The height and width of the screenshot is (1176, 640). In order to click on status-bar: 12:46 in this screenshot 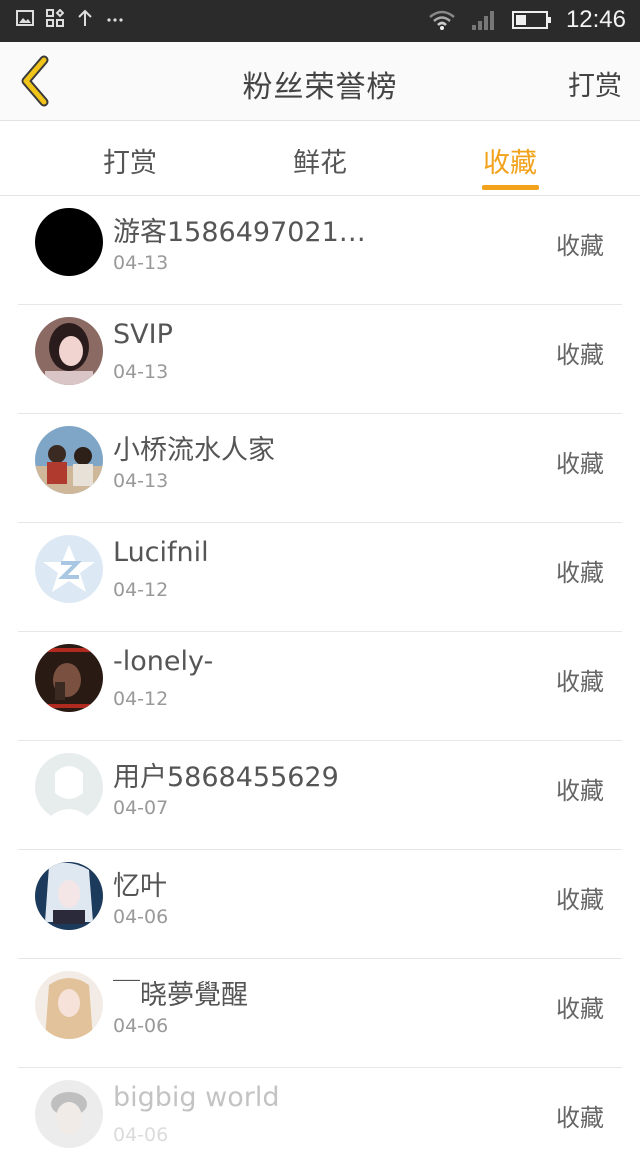, I will do `click(320, 21)`.